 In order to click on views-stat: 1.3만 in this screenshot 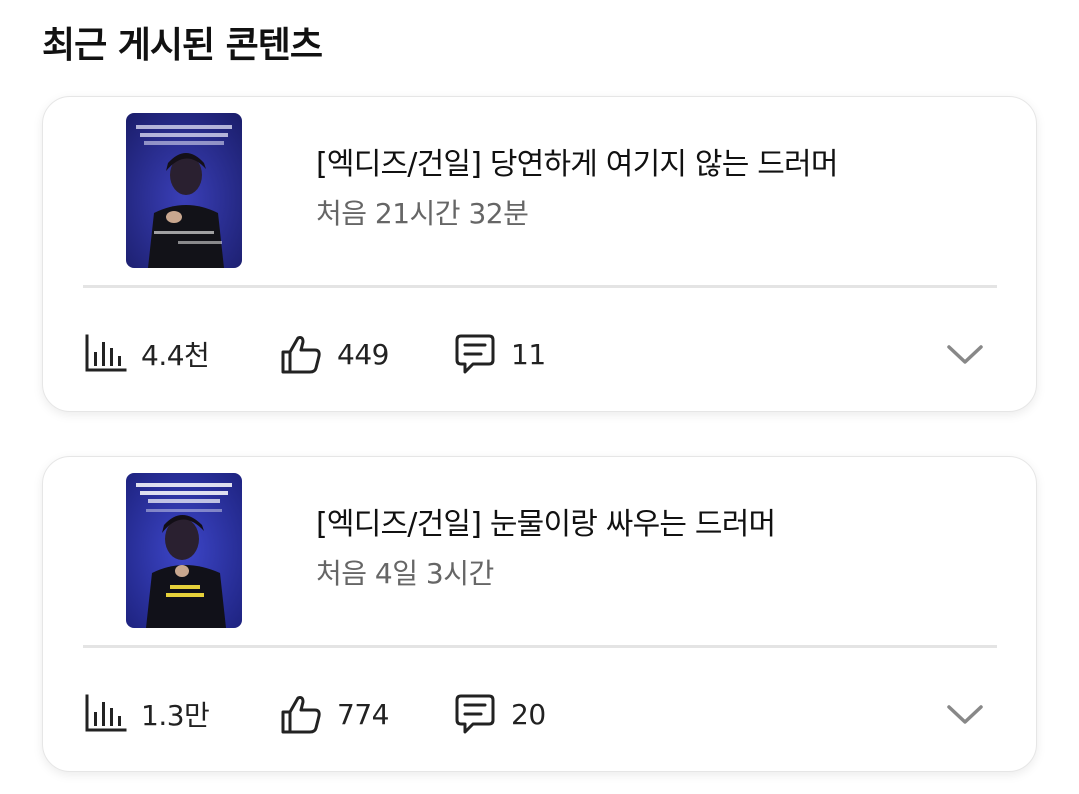, I will do `click(146, 714)`.